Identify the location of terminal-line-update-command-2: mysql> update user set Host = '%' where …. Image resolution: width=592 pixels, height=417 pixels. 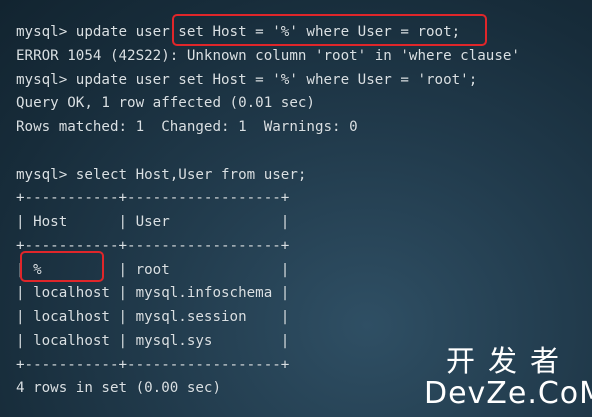
(247, 80).